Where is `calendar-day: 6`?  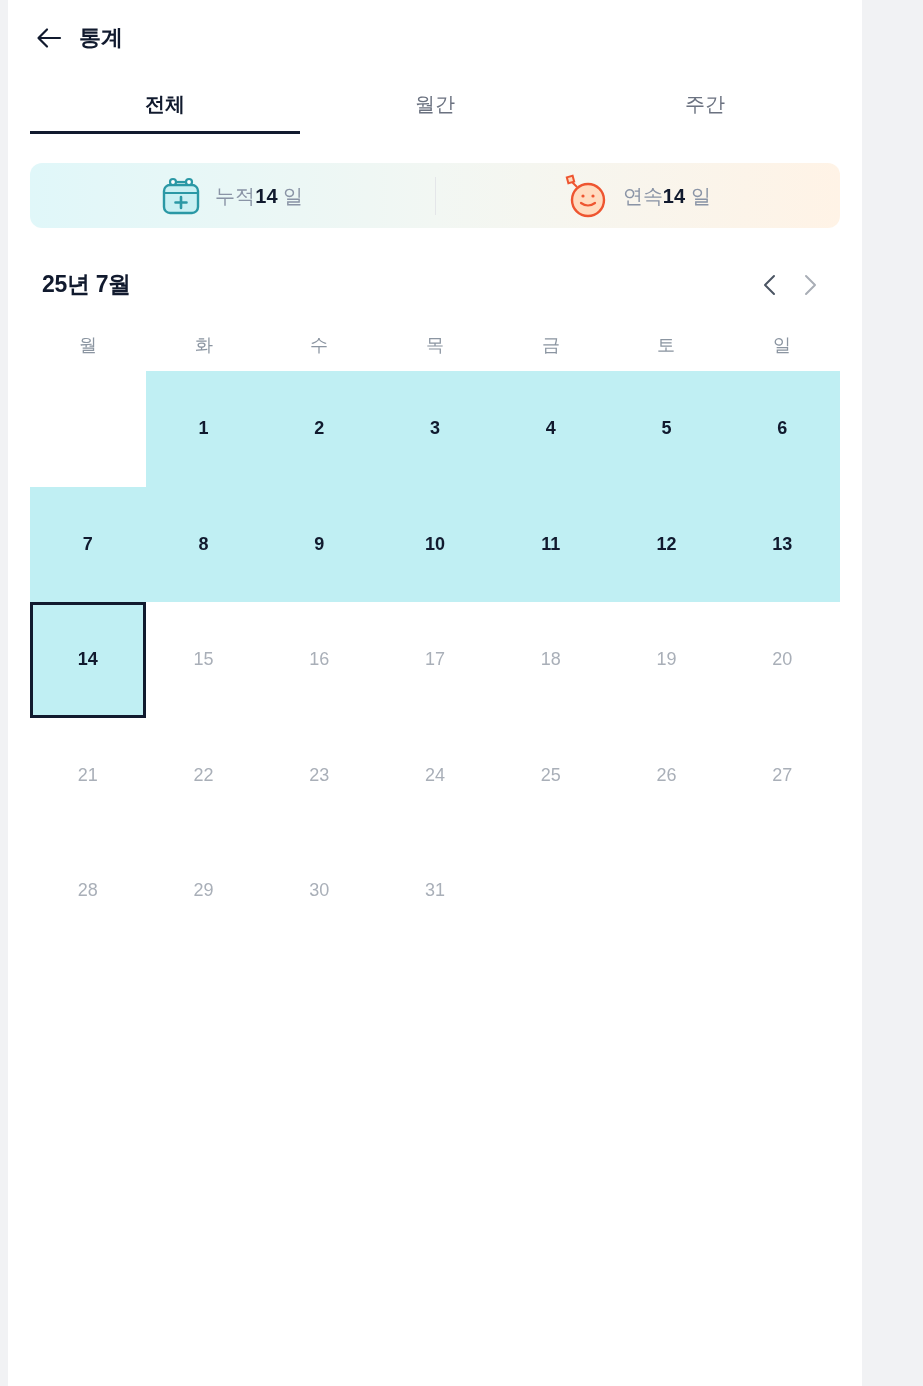 calendar-day: 6 is located at coordinates (782, 429).